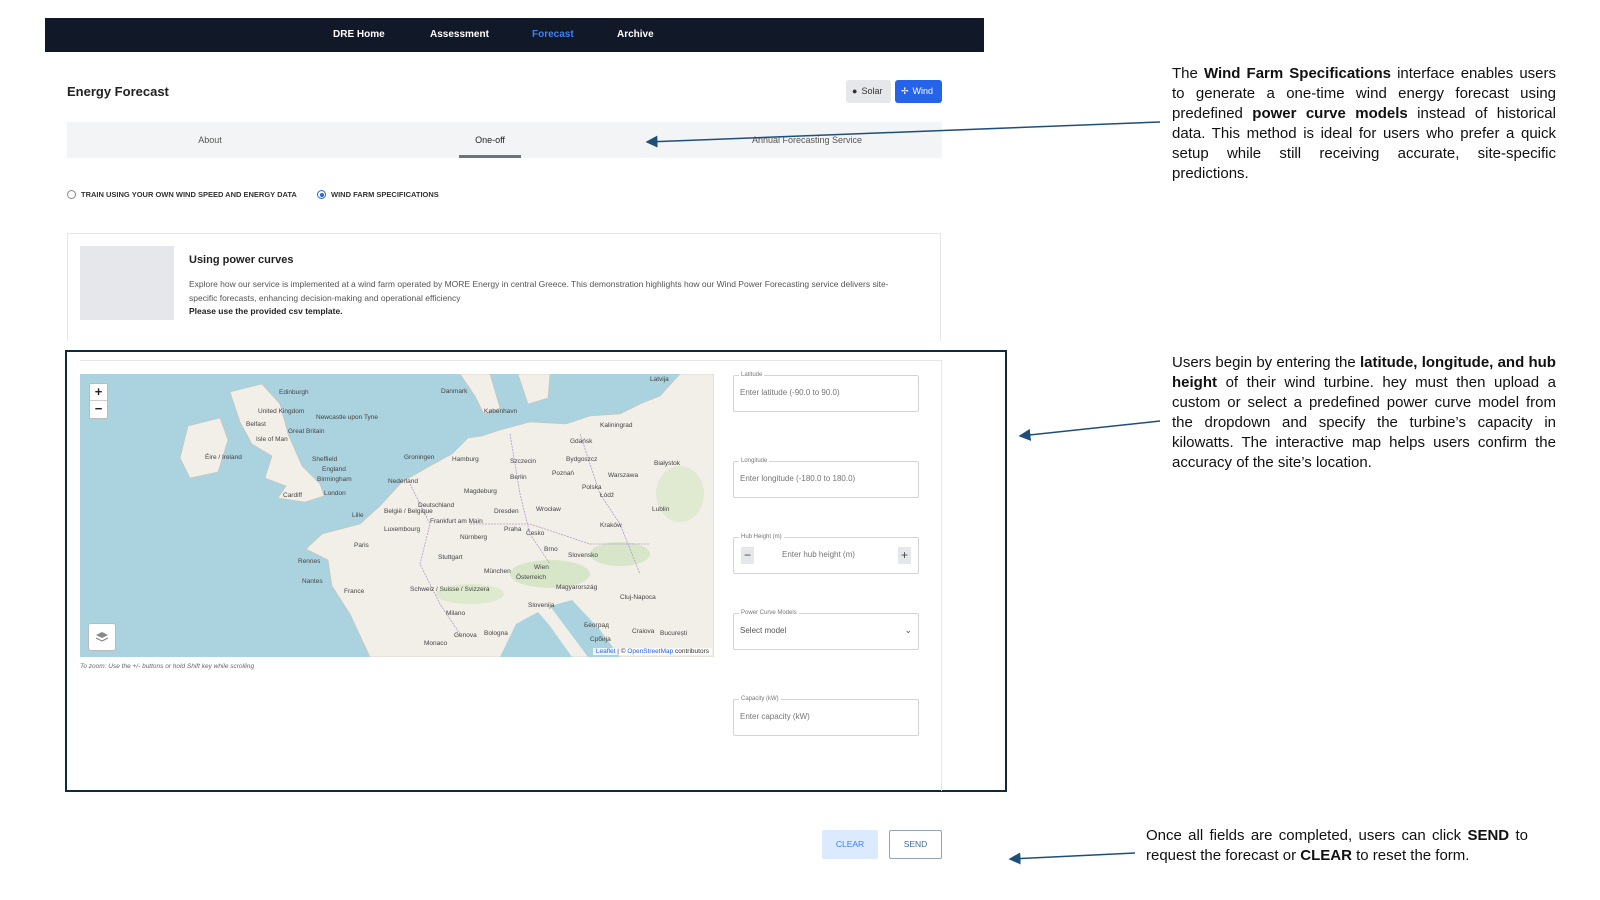 The height and width of the screenshot is (900, 1600). What do you see at coordinates (1297, 73) in the screenshot?
I see `annotation-bold: Wind Farm Specifications` at bounding box center [1297, 73].